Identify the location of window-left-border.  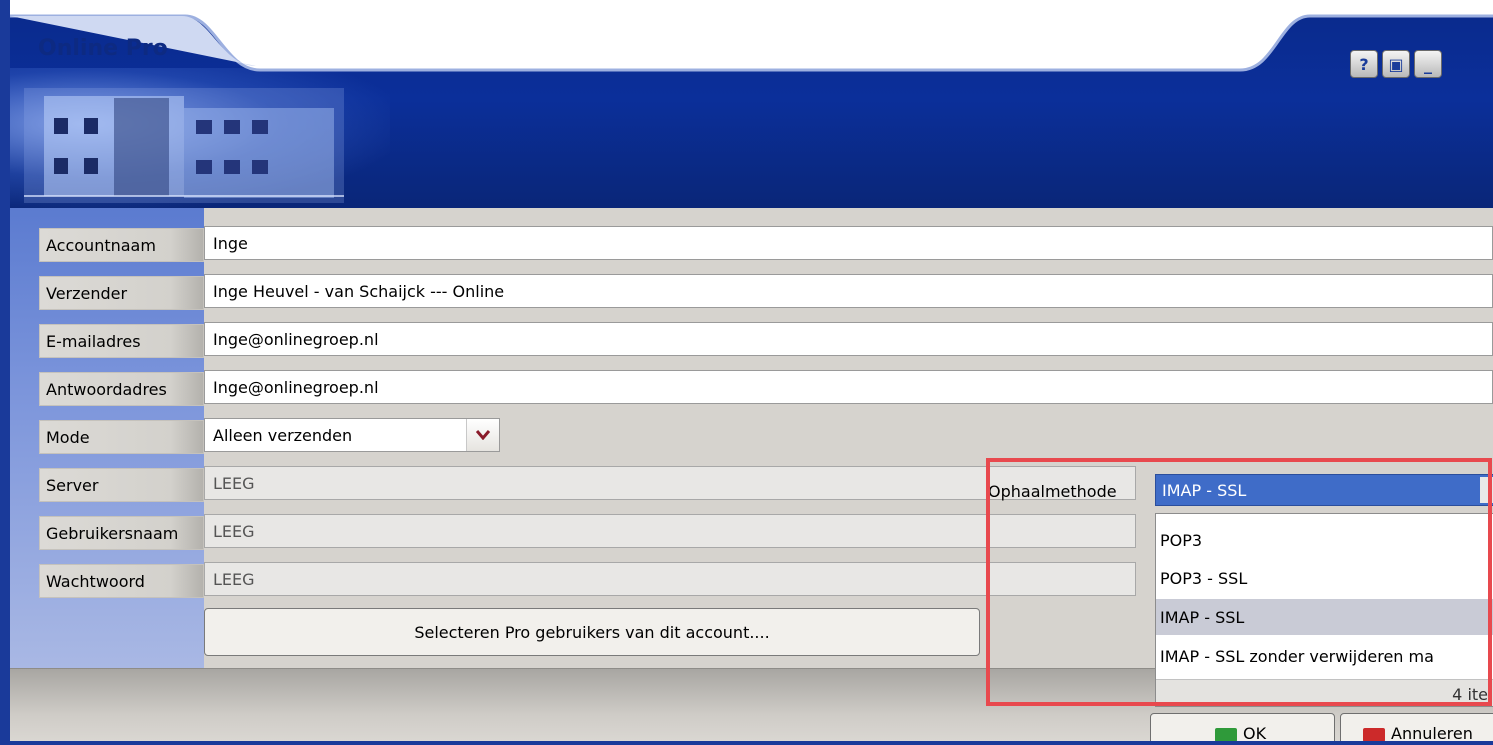
(5, 372).